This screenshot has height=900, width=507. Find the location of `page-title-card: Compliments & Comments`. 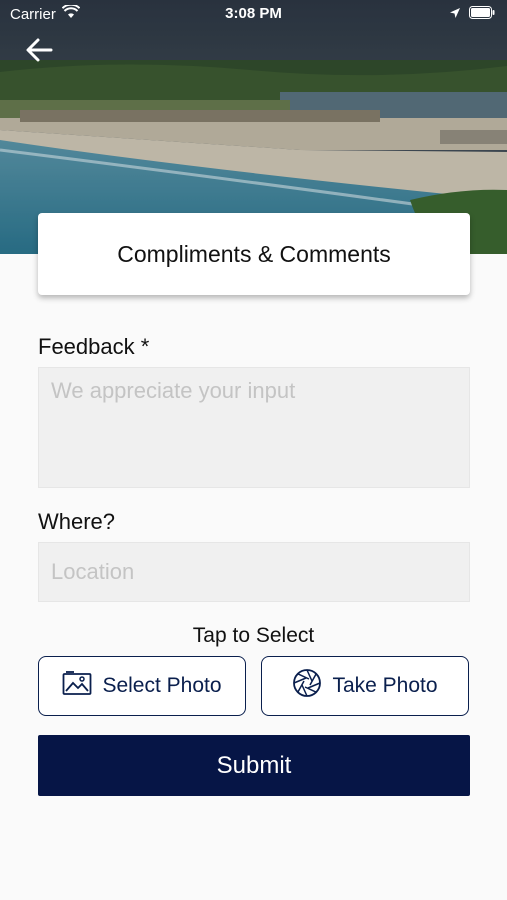

page-title-card: Compliments & Comments is located at coordinates (254, 254).